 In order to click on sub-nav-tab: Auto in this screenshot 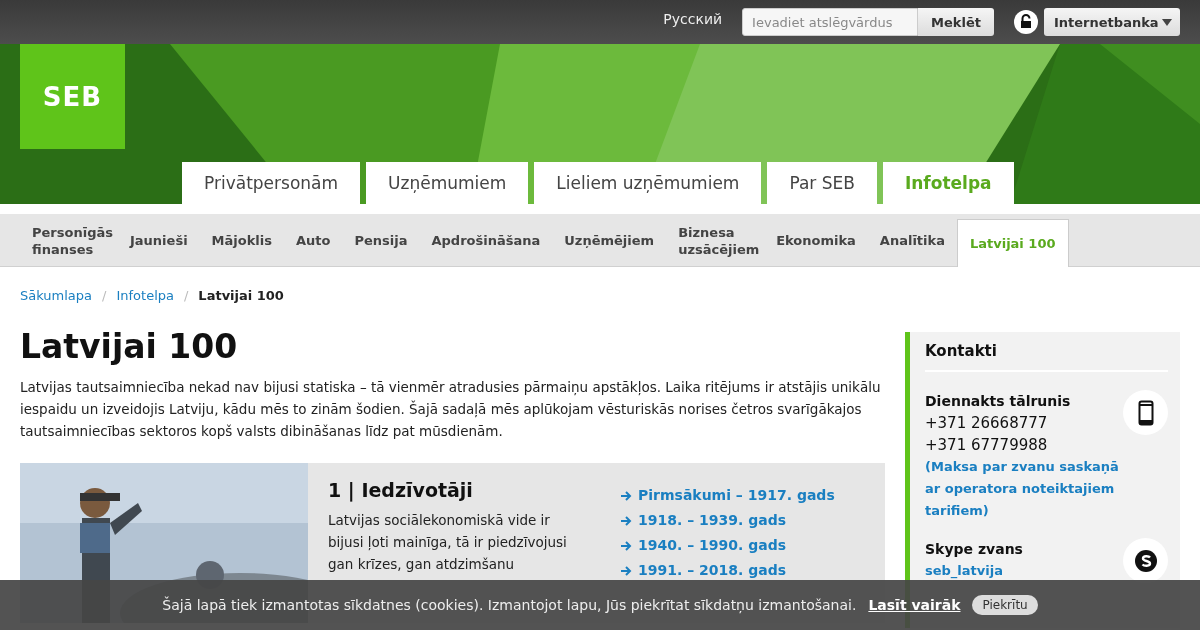, I will do `click(313, 240)`.